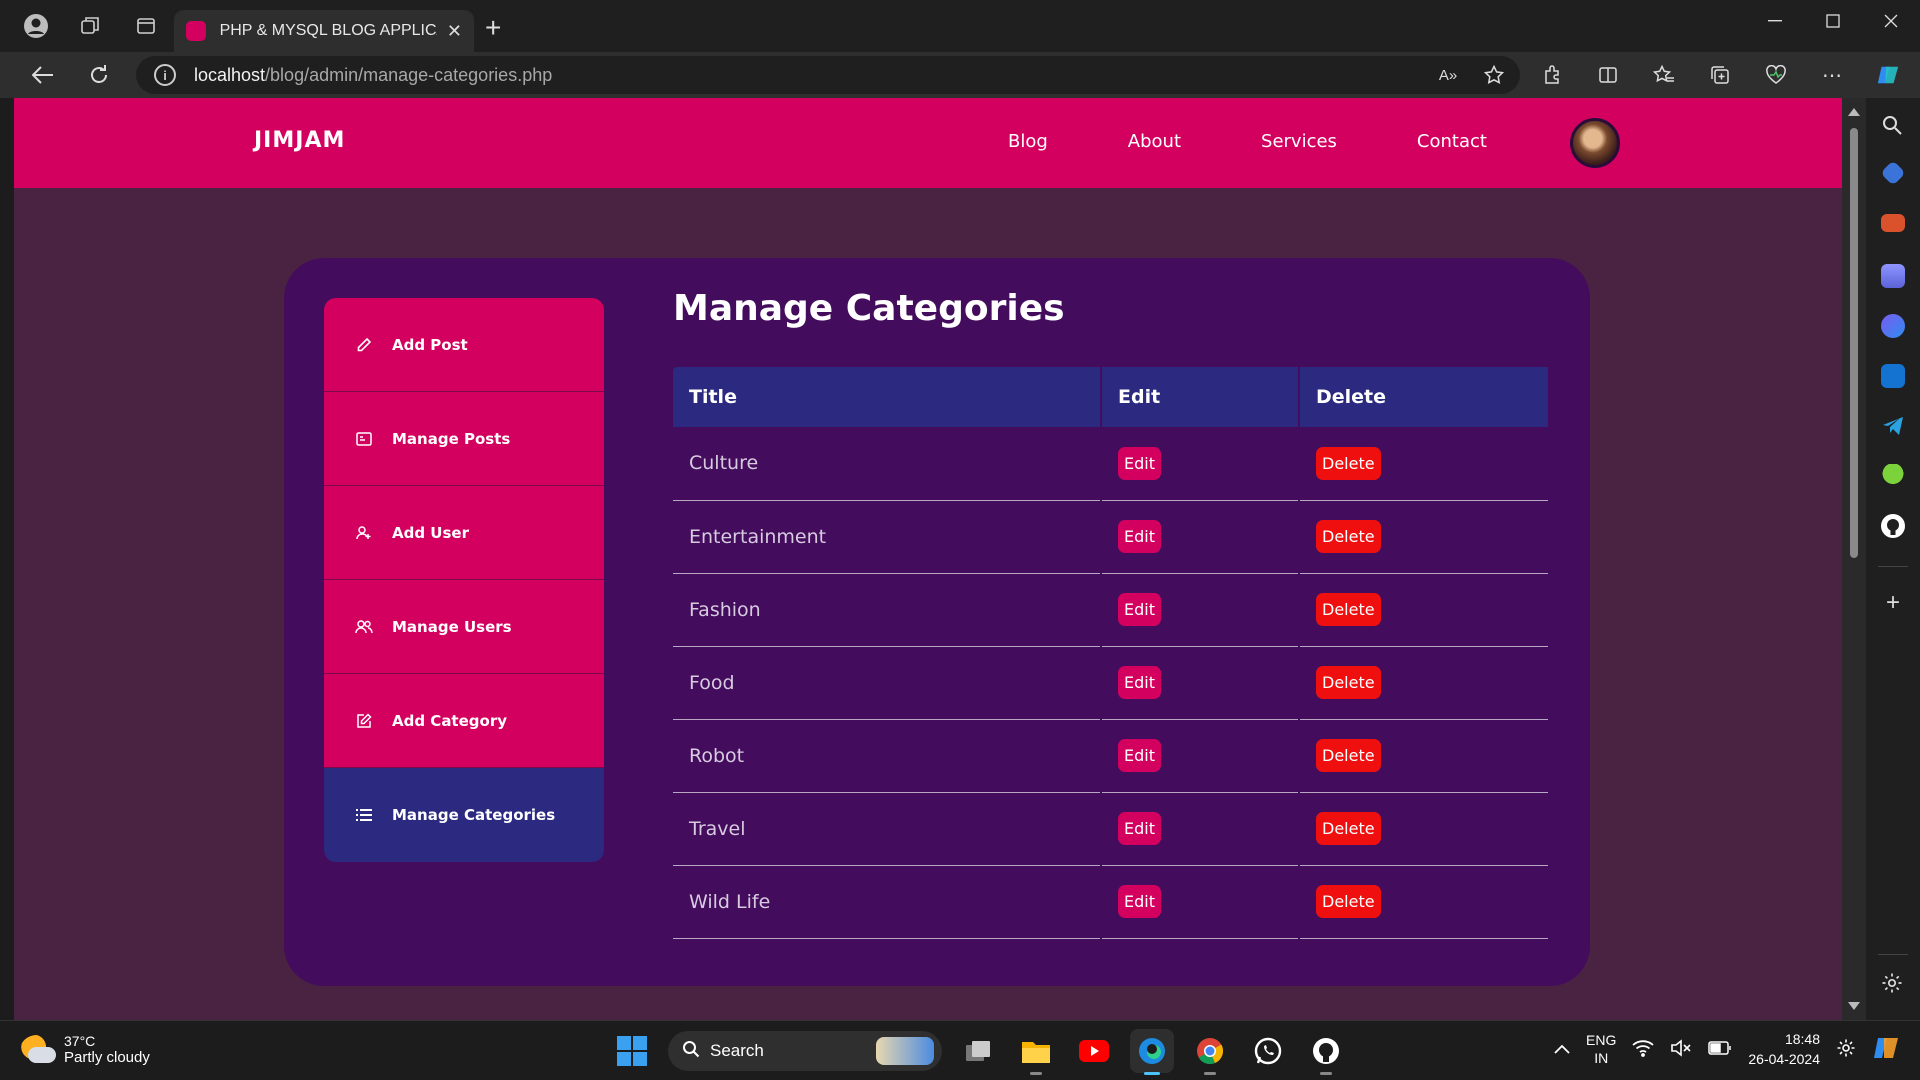 The height and width of the screenshot is (1080, 1920). What do you see at coordinates (1886, 1049) in the screenshot?
I see `copilot-taskbar-icon` at bounding box center [1886, 1049].